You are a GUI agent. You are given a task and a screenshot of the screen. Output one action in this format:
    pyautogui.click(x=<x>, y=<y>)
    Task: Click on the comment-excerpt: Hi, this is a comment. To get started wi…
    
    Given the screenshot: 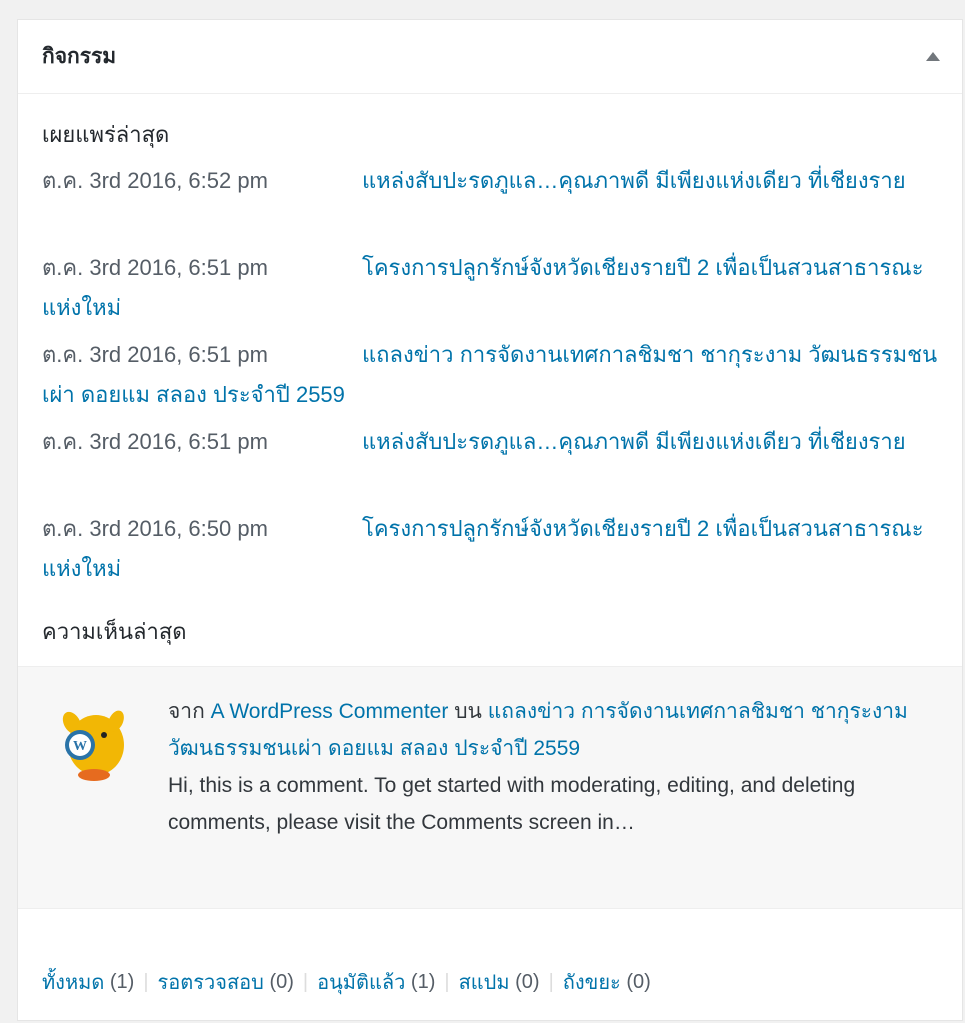 What is the action you would take?
    pyautogui.click(x=512, y=804)
    